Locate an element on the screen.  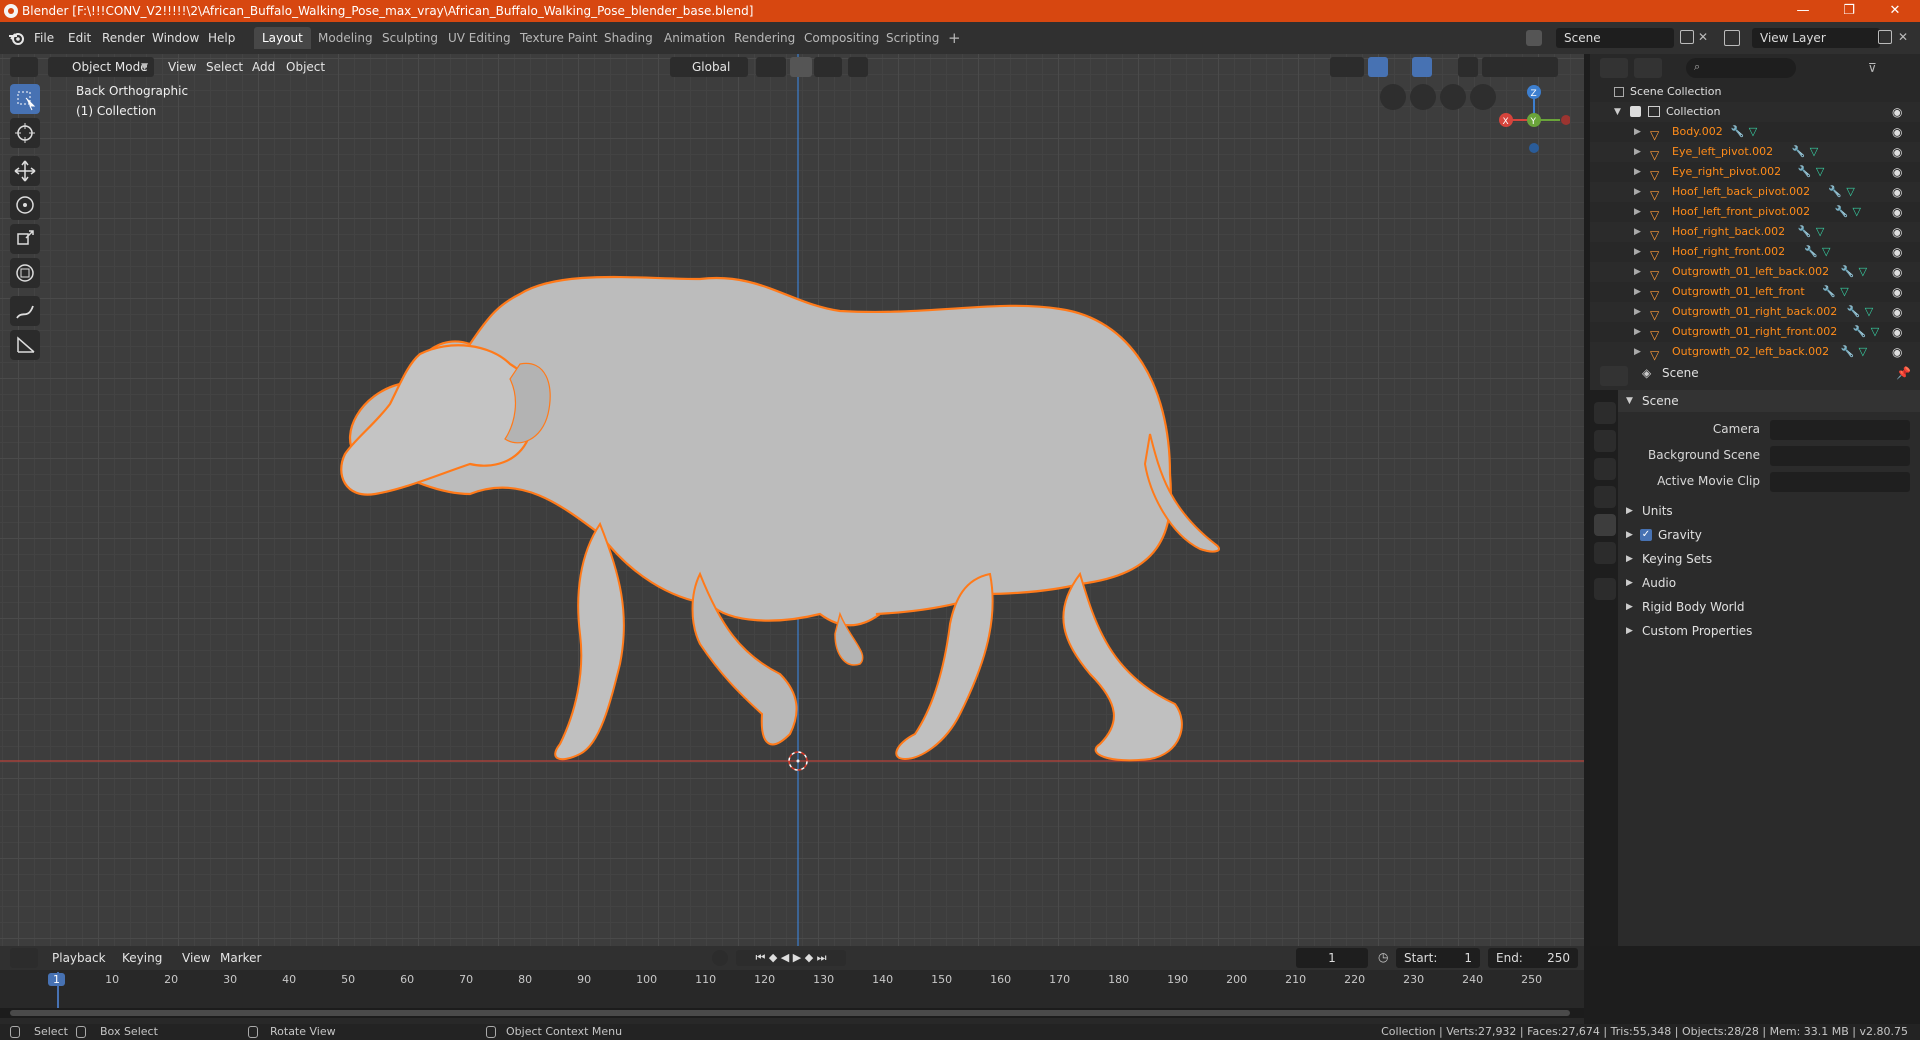
measure-tool is located at coordinates (25, 345).